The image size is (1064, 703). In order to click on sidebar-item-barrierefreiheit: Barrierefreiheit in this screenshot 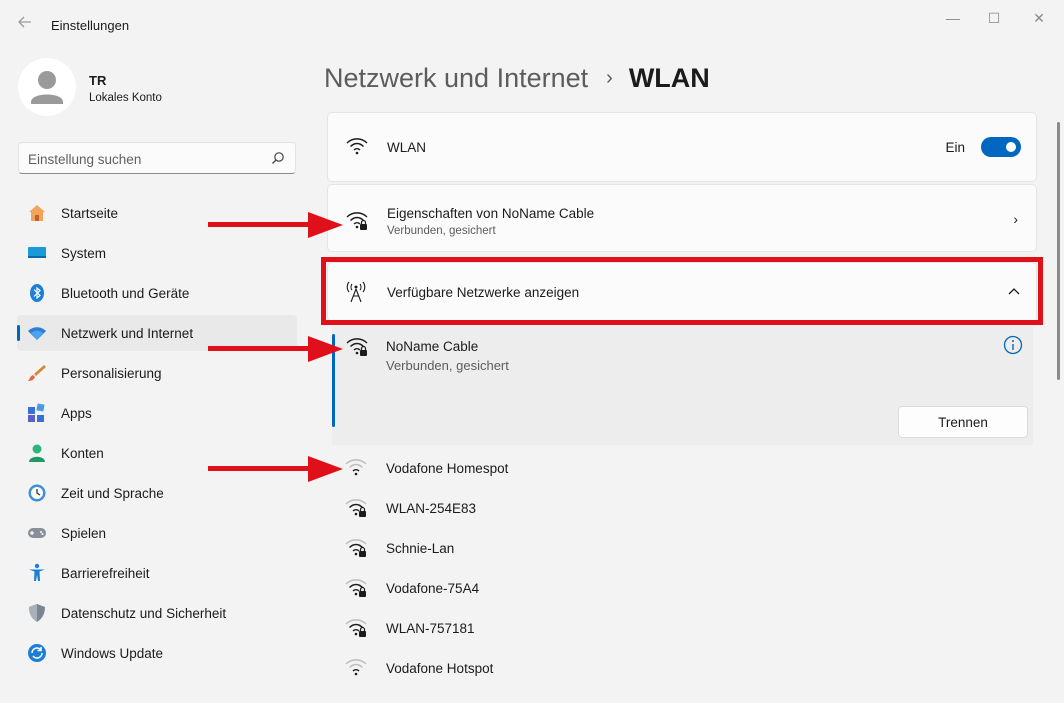, I will do `click(157, 573)`.